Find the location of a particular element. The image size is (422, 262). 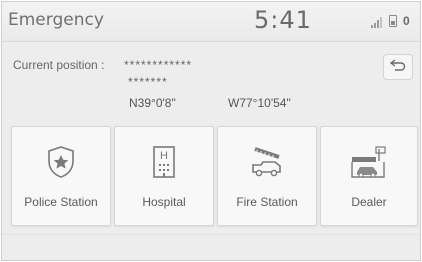

divider is located at coordinates (211, 234).